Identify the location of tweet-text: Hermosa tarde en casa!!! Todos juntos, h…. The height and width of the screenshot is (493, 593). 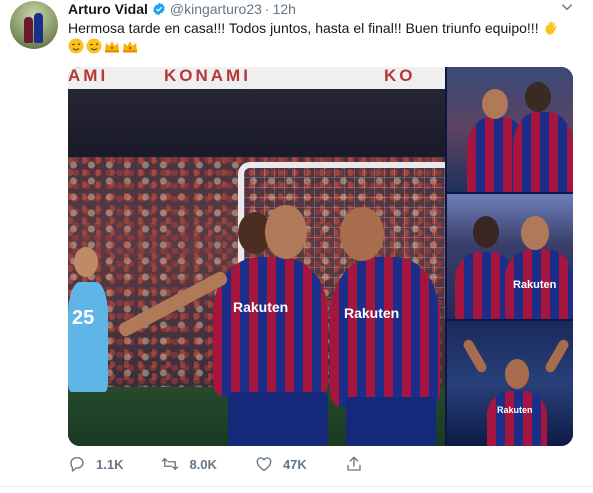
(320, 28).